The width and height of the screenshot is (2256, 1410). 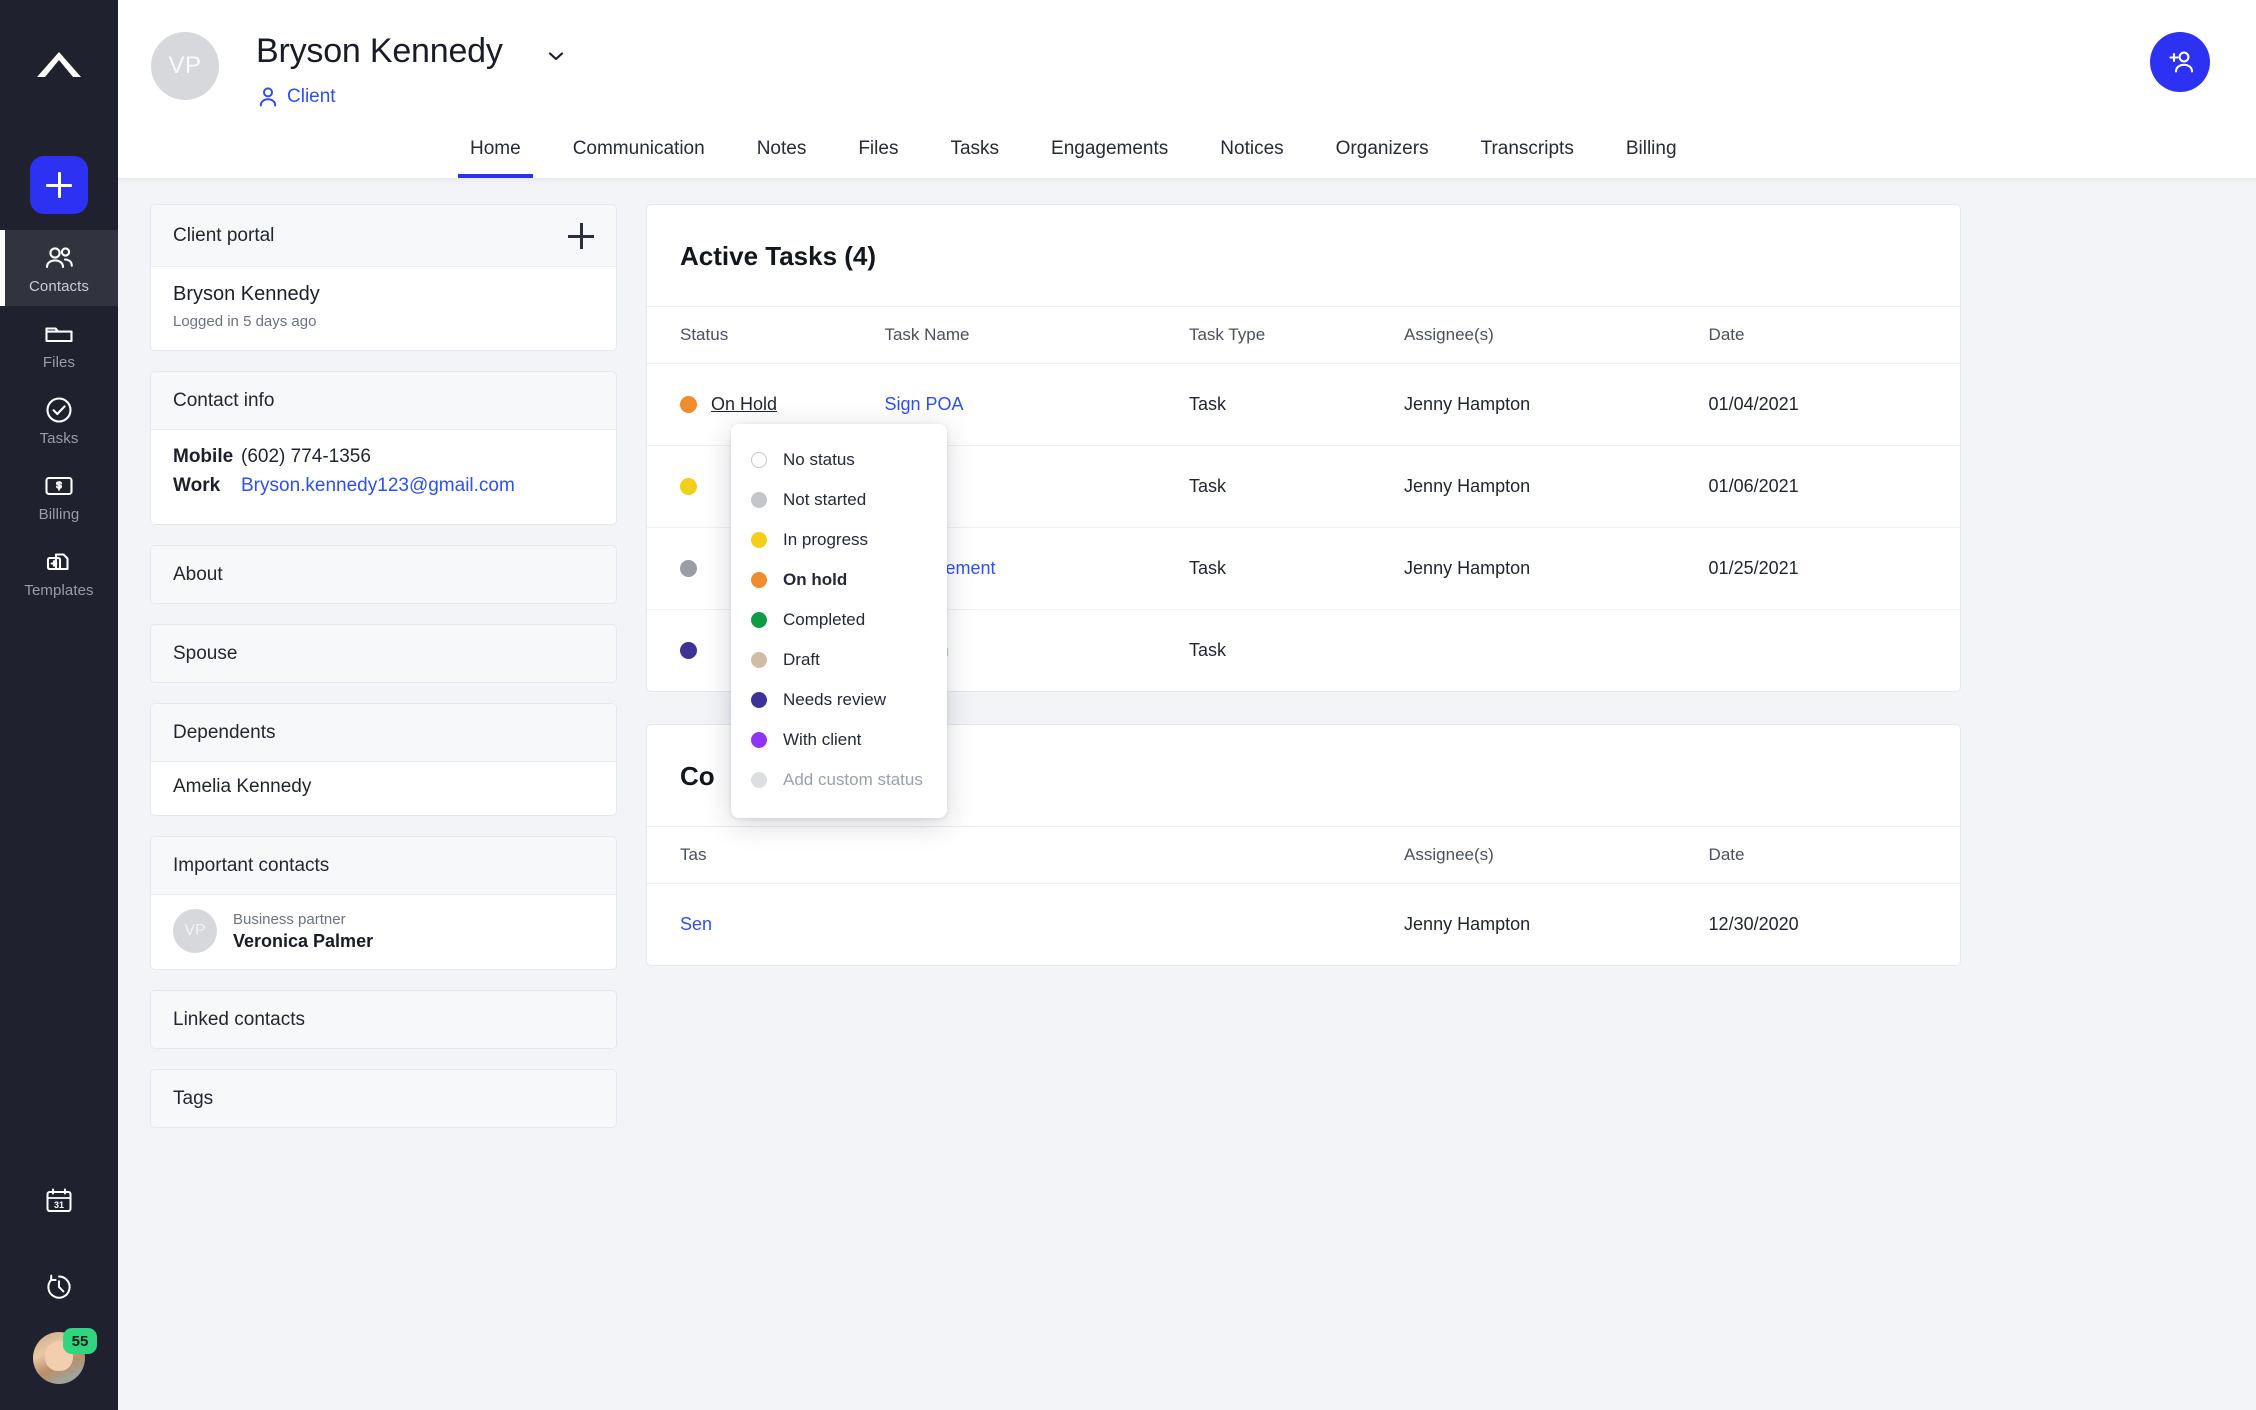 I want to click on sidebar-item-label: Contacts, so click(x=59, y=286).